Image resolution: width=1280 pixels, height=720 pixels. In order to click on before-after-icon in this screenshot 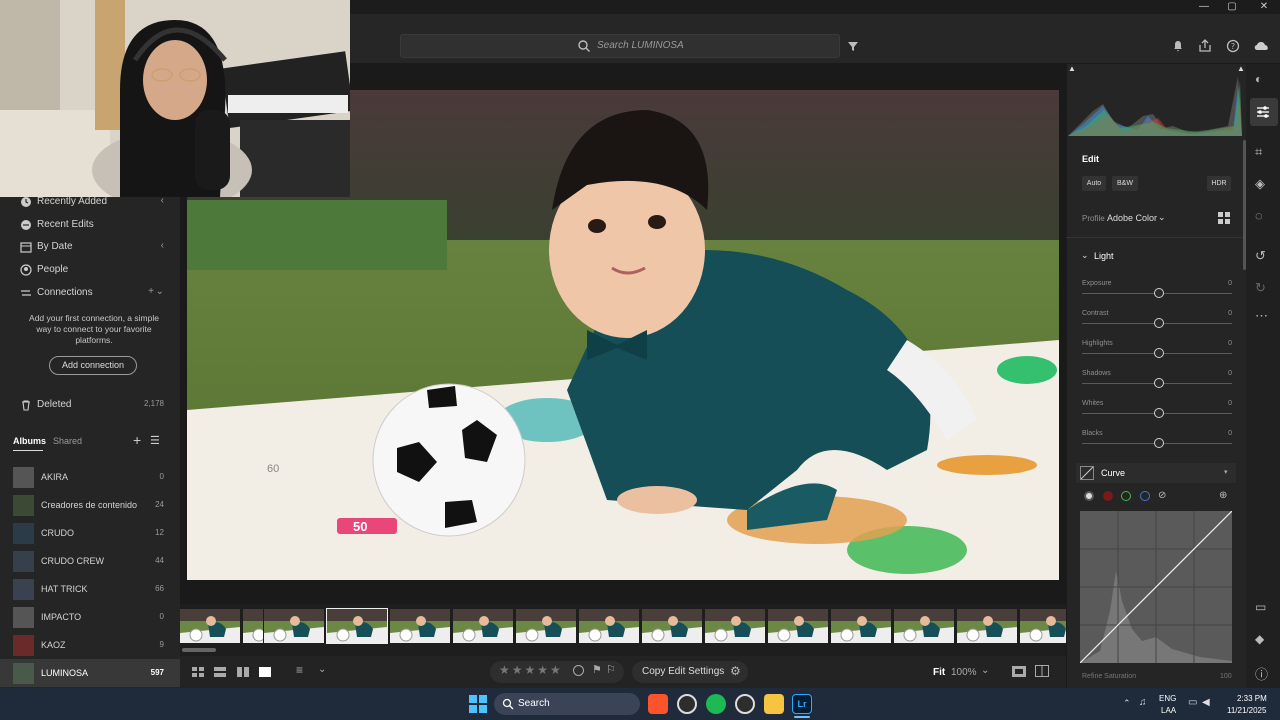, I will do `click(1019, 671)`.